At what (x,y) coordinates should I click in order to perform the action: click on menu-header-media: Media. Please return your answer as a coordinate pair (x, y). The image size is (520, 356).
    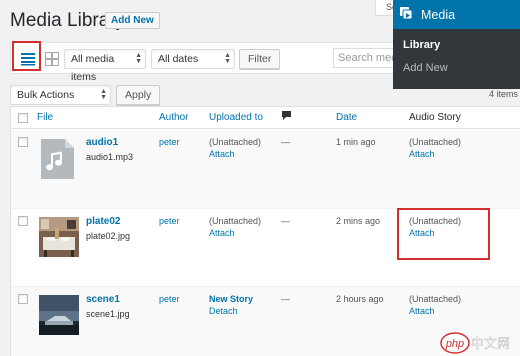
    Looking at the image, I should click on (456, 14).